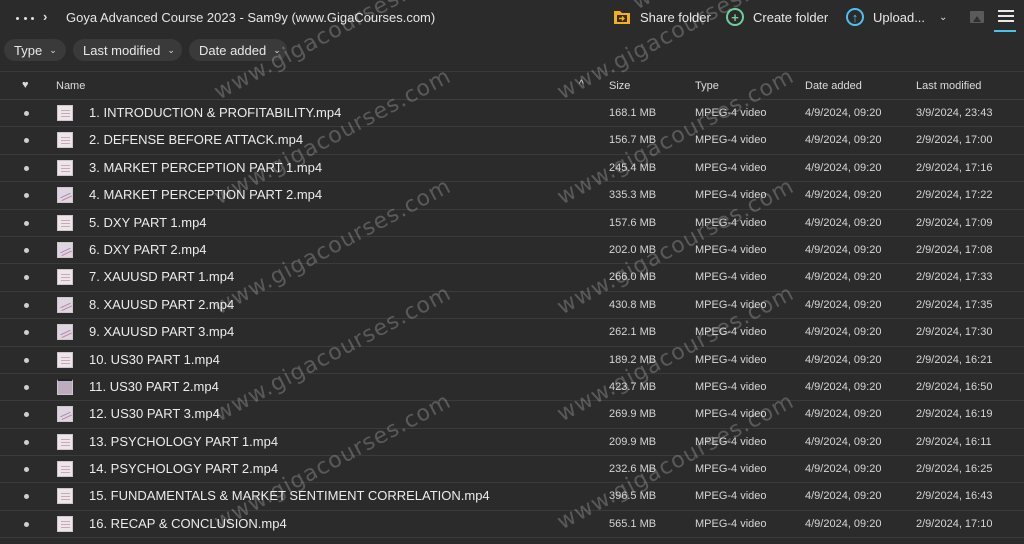 This screenshot has width=1024, height=544. What do you see at coordinates (154, 413) in the screenshot?
I see `file-name: 12. US30 PART 3.mp4` at bounding box center [154, 413].